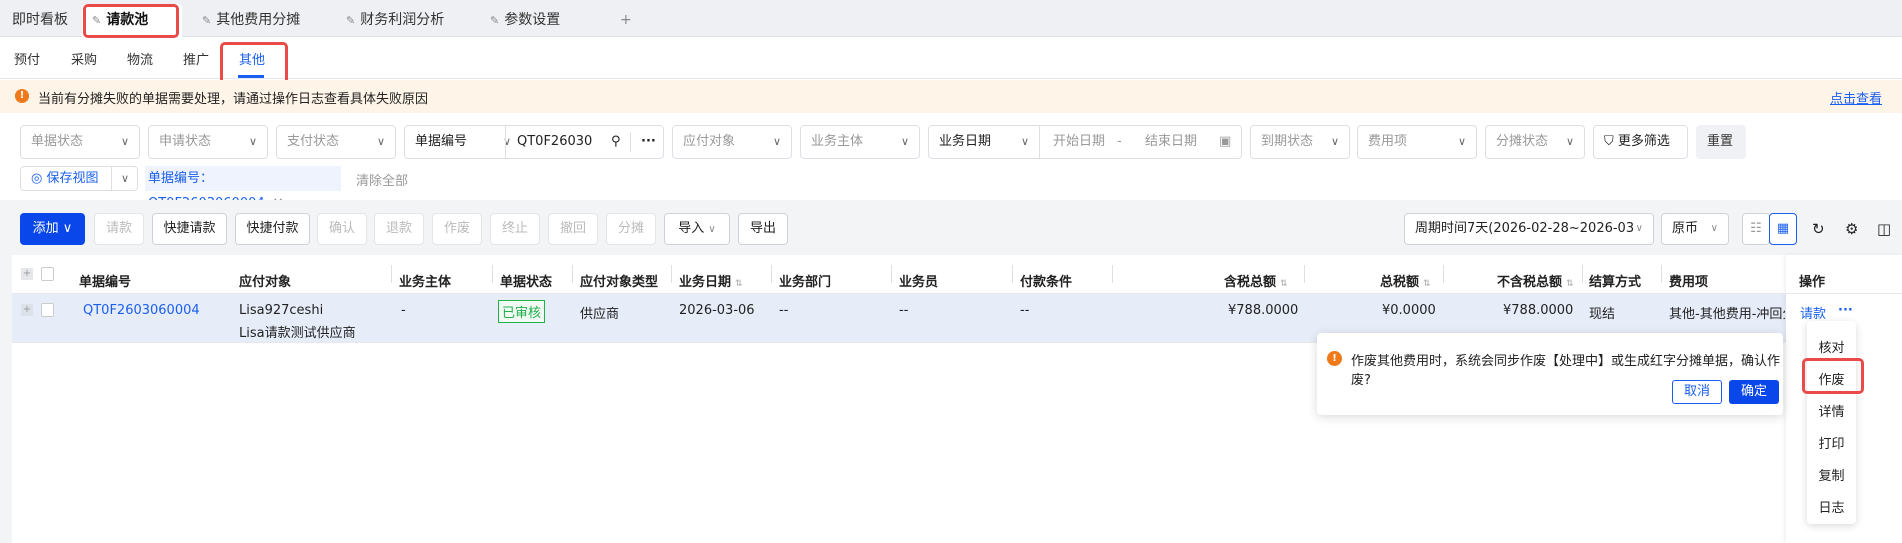 The width and height of the screenshot is (1902, 543). Describe the element at coordinates (119, 229) in the screenshot. I see `request-button: 请款` at that location.